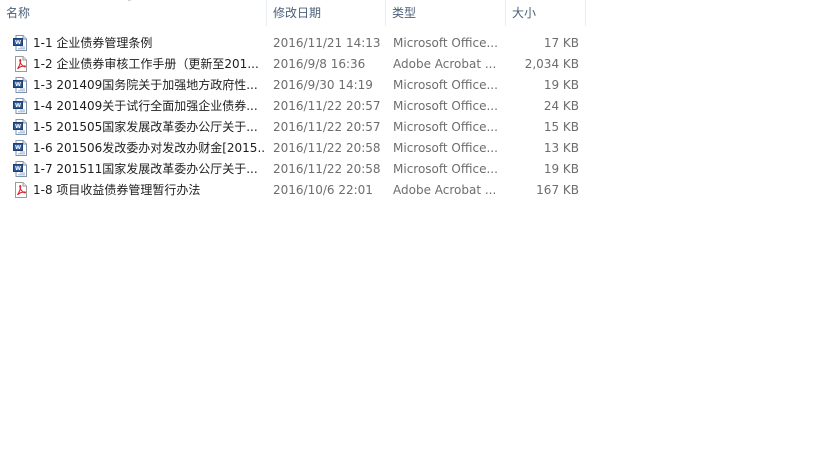  Describe the element at coordinates (326, 13) in the screenshot. I see `column-header-date: 修改日期` at that location.